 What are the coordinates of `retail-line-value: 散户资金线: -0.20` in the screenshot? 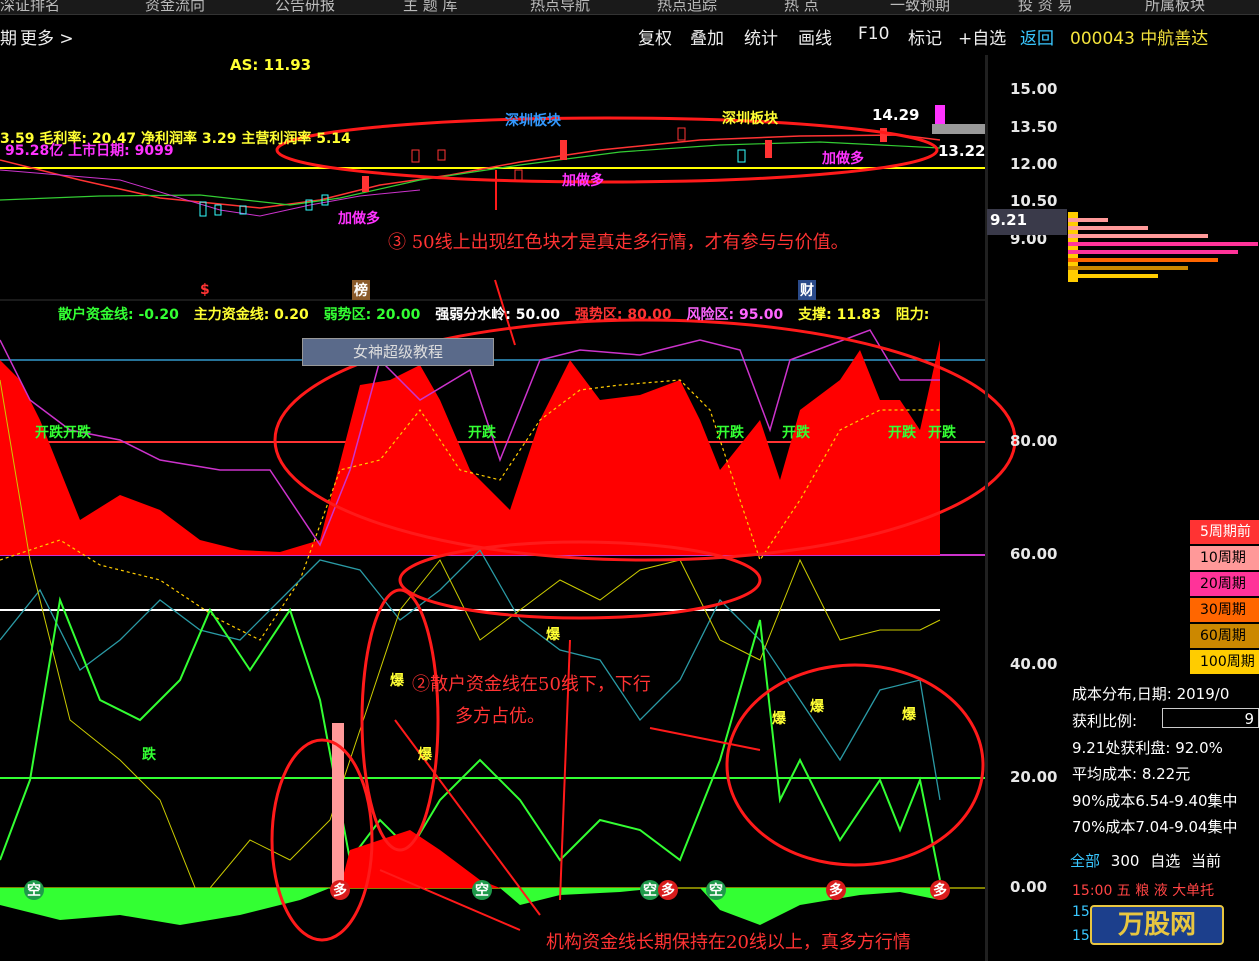 It's located at (118, 315).